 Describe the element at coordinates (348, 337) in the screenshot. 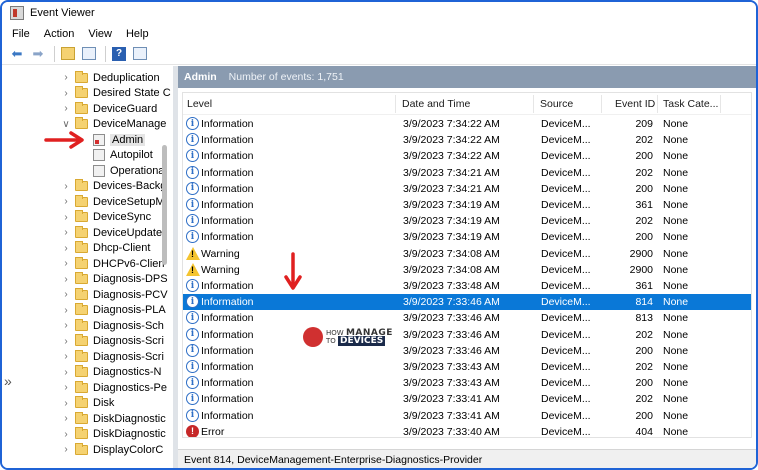

I see `watermark-logo: HOW MANAGE TO DEVICES` at that location.